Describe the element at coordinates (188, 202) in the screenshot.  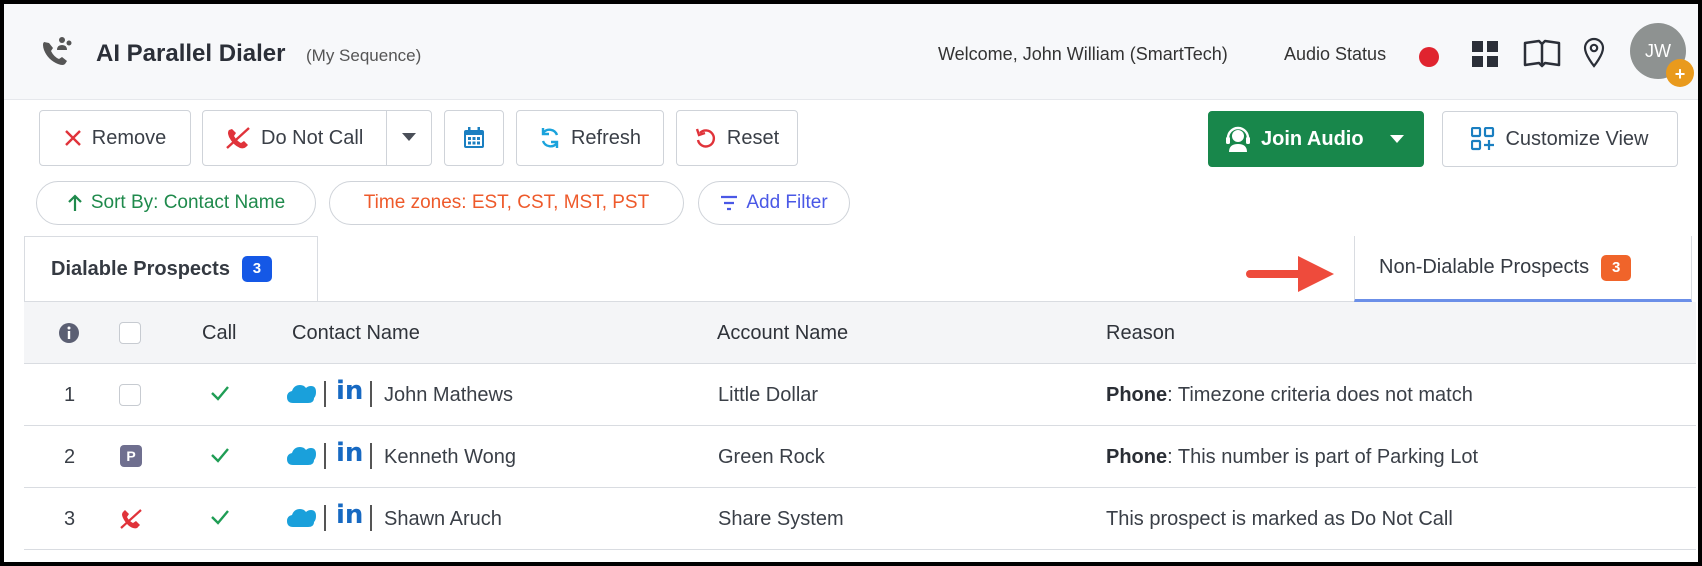
I see `sort-label: Sort By: Contact Name` at that location.